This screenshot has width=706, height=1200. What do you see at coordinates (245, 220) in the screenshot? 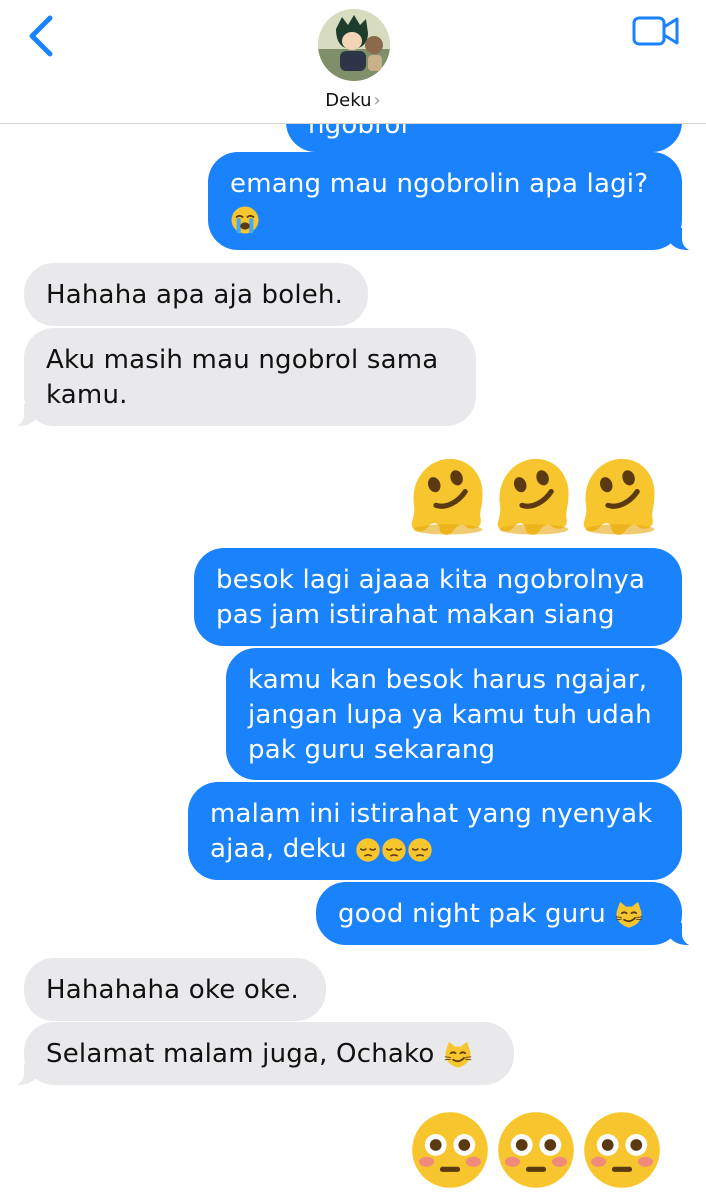
I see `loudly-crying-face-icon` at bounding box center [245, 220].